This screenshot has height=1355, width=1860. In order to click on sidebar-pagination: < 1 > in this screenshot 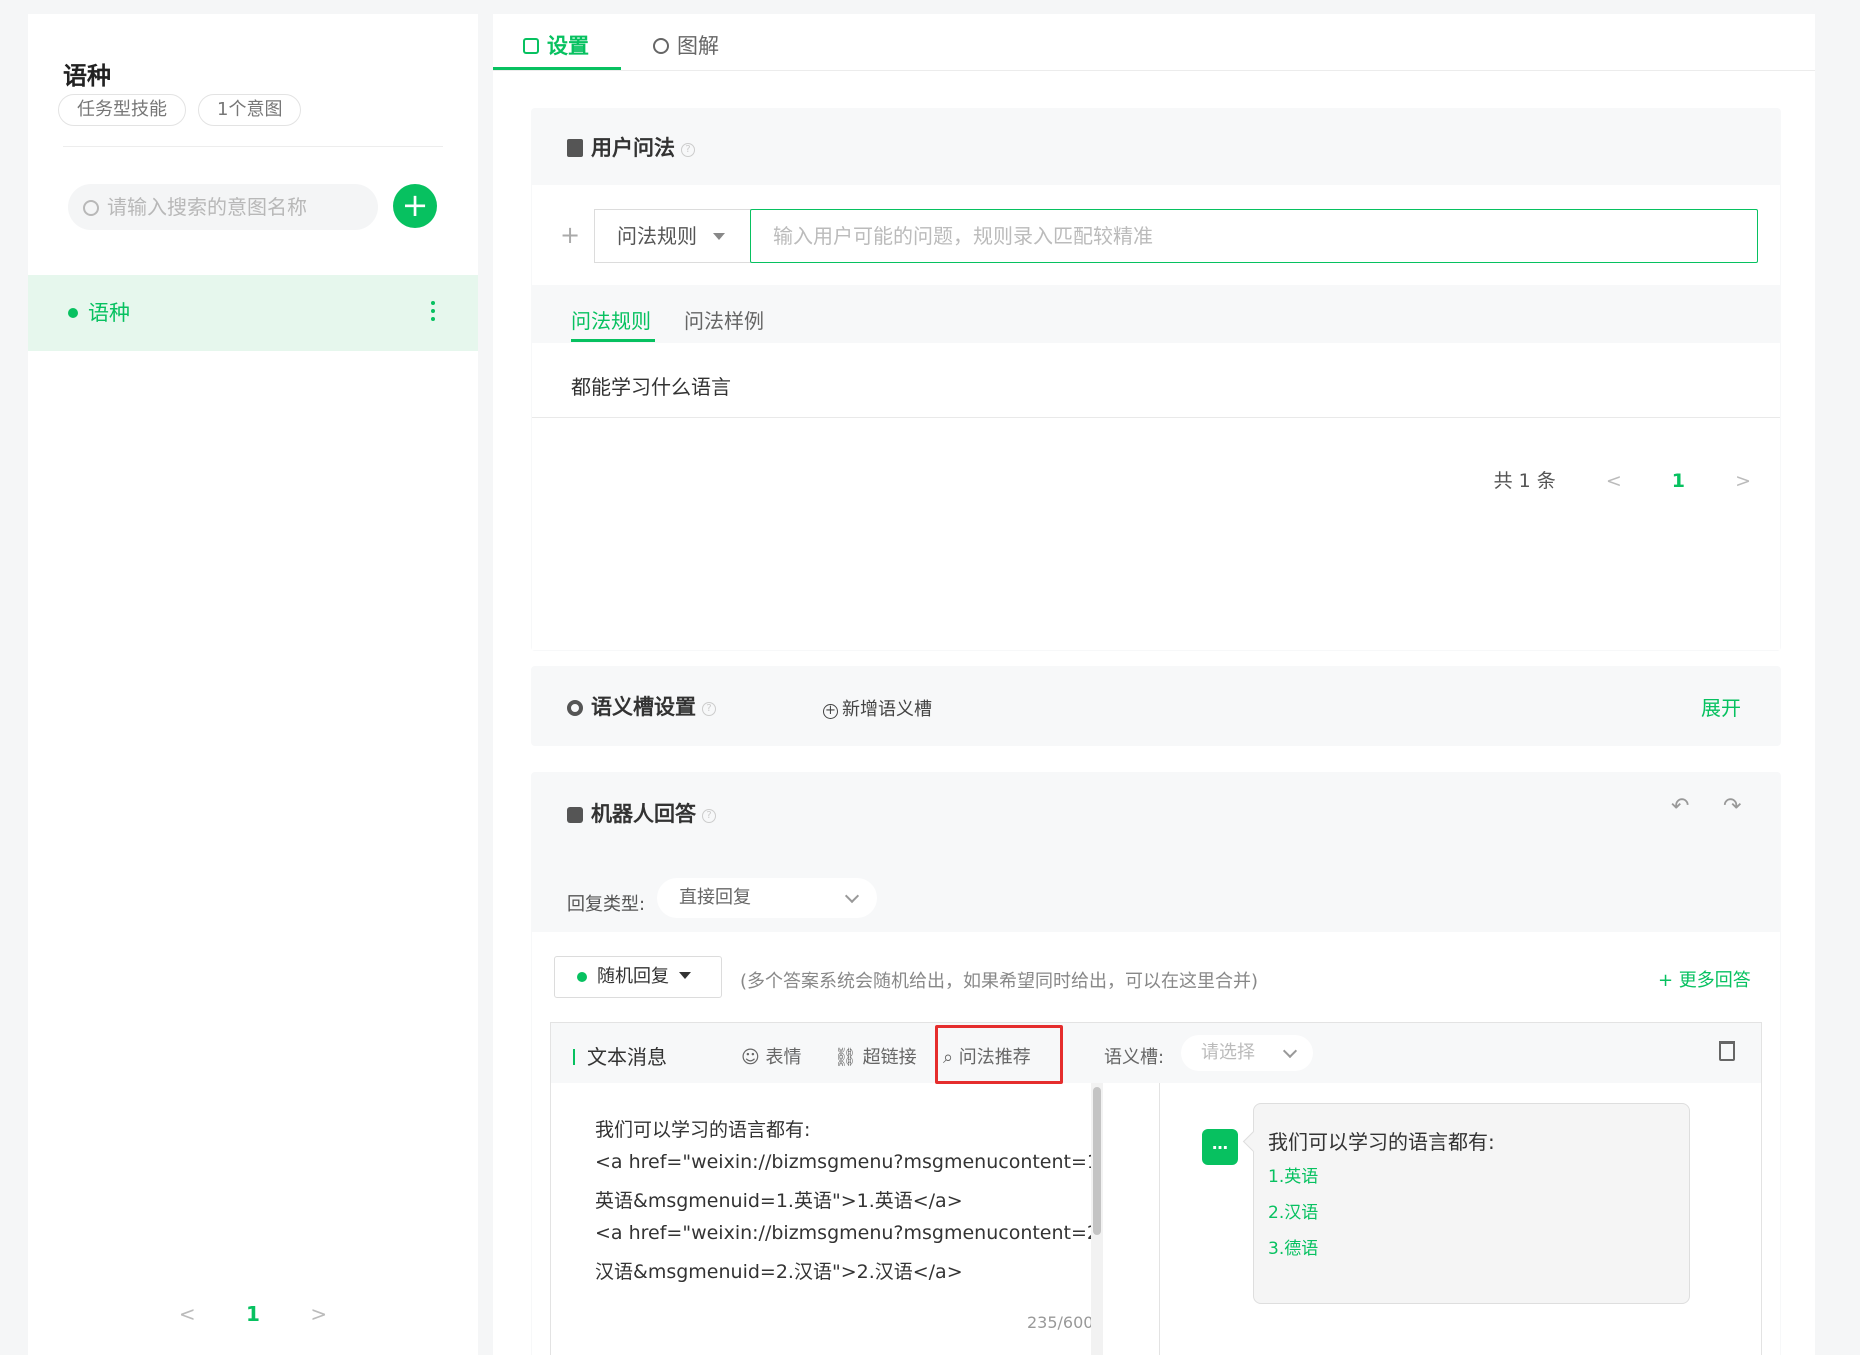, I will do `click(253, 1314)`.